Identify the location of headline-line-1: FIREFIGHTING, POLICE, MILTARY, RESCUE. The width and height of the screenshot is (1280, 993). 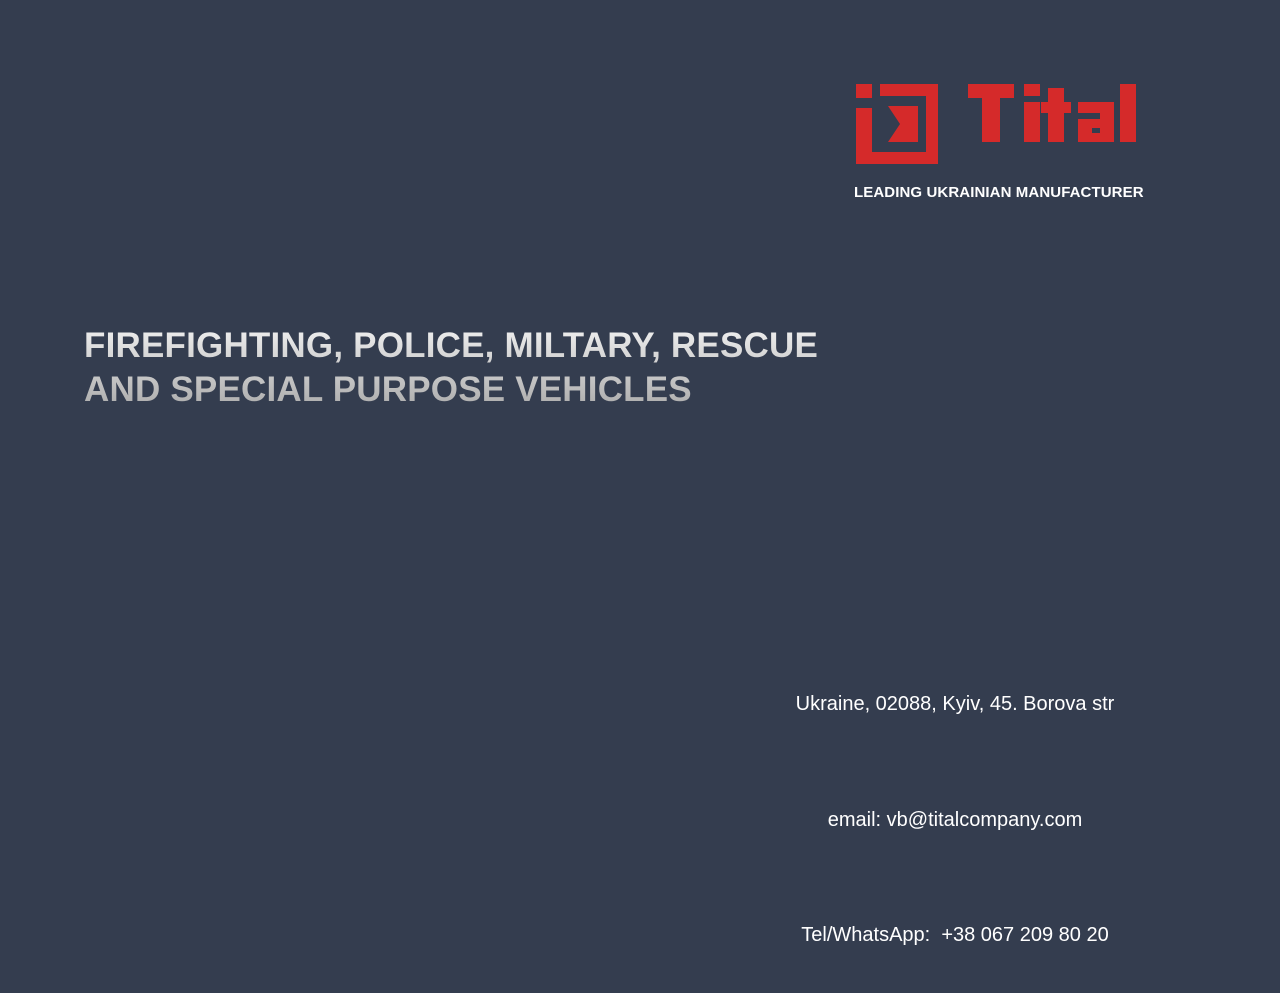
(451, 345).